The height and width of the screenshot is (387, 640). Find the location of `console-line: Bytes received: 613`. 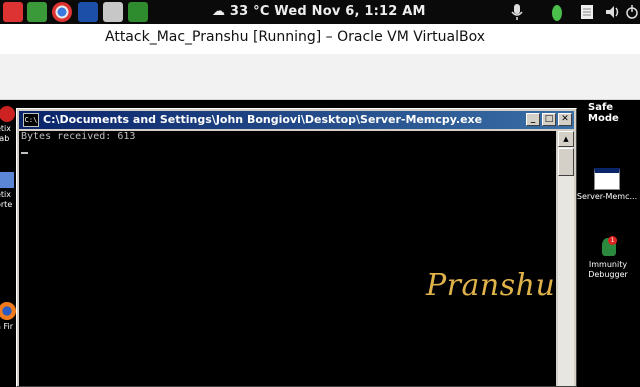

console-line: Bytes received: 613 is located at coordinates (78, 136).